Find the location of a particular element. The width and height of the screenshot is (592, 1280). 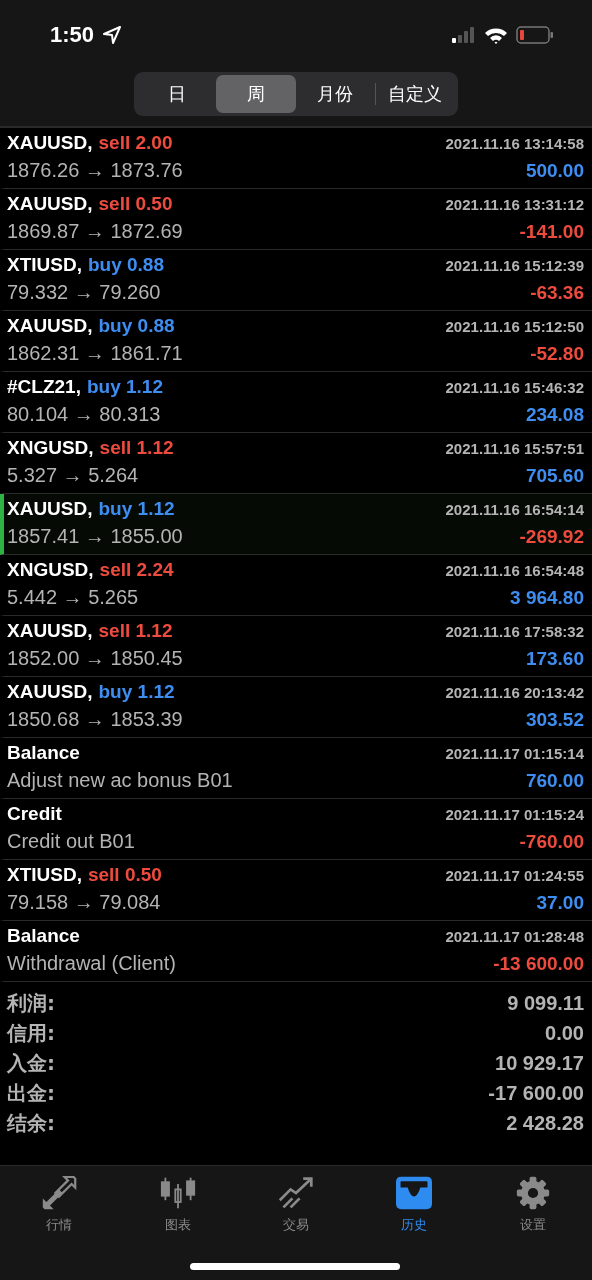

deal-time: 2021.11.17 01:28:48 is located at coordinates (514, 936).